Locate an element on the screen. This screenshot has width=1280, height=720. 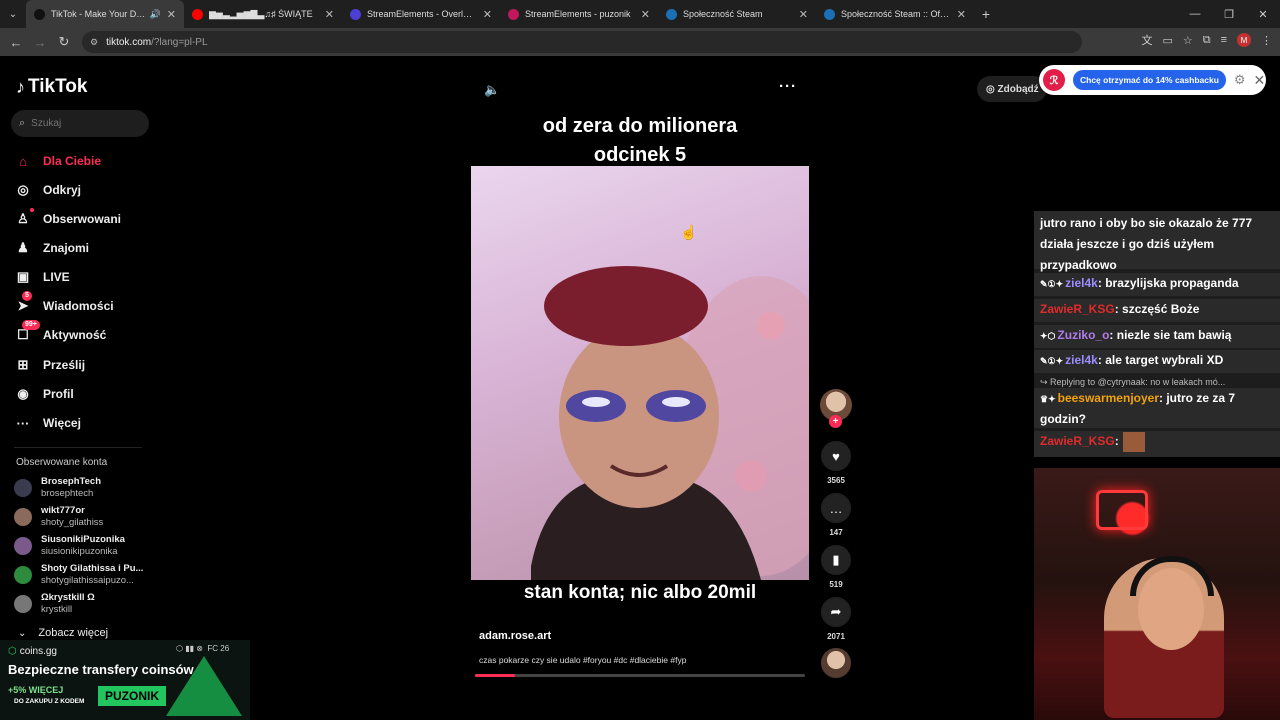
browser-tab: TikTok - Make Your Day 🔊 ✕ is located at coordinates (105, 14).